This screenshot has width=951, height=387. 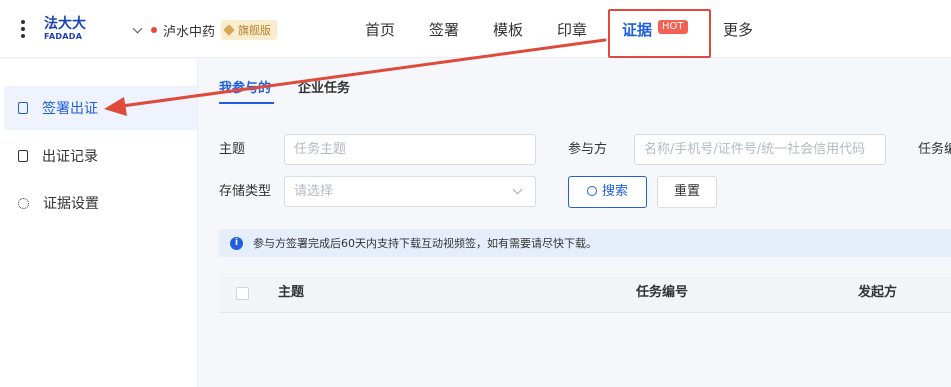 What do you see at coordinates (588, 149) in the screenshot?
I see `party-label: 参与方` at bounding box center [588, 149].